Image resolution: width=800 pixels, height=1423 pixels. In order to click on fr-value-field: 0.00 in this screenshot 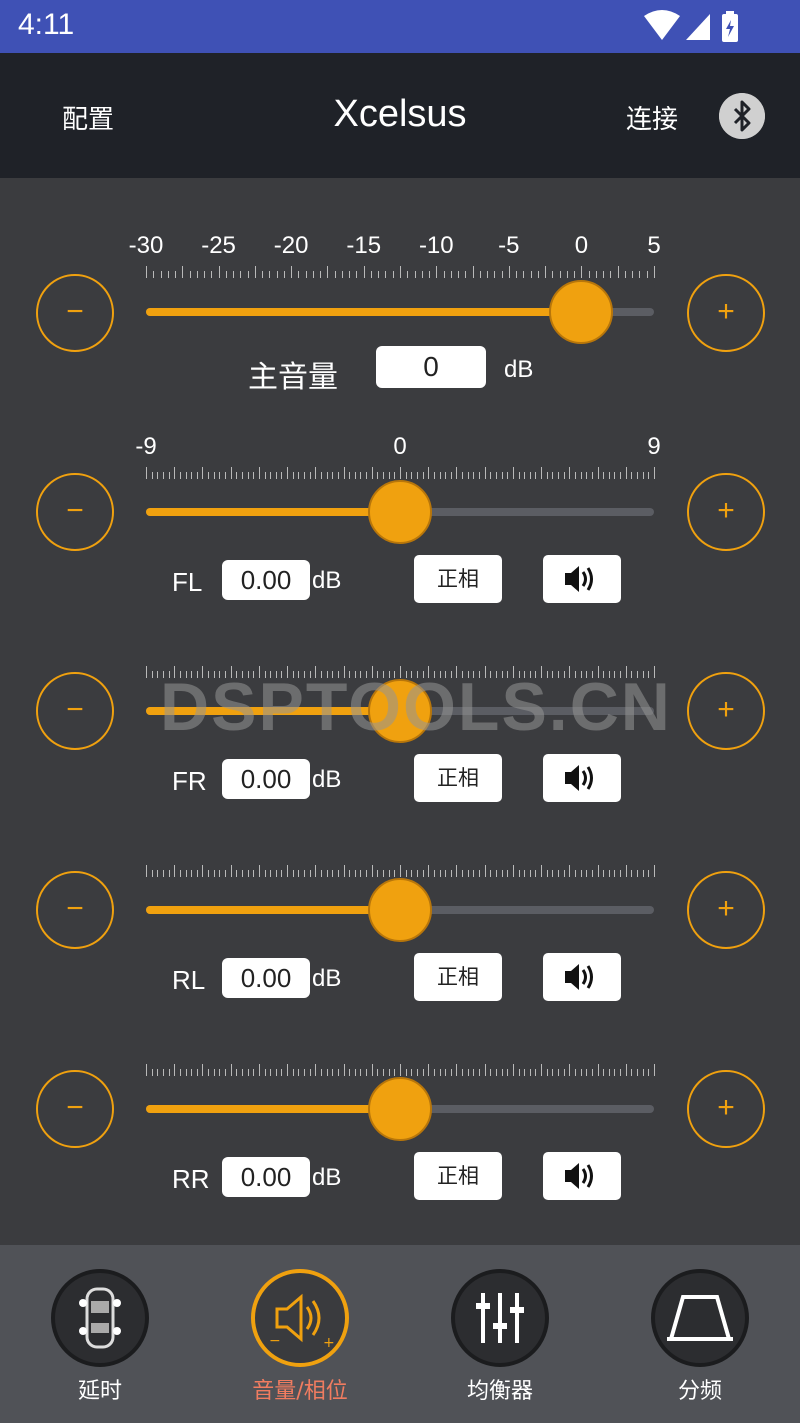, I will do `click(266, 779)`.